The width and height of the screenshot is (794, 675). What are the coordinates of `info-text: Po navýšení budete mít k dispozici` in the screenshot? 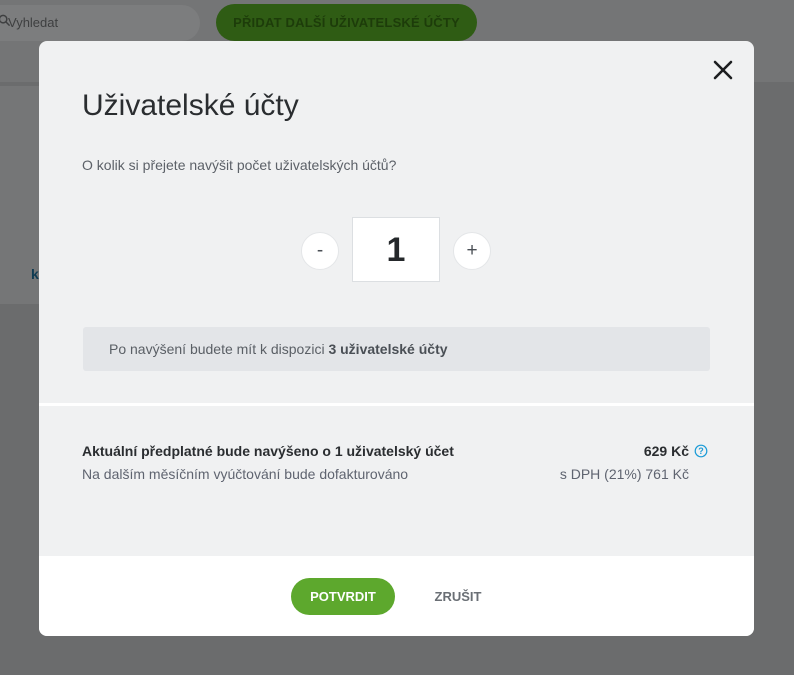 It's located at (219, 349).